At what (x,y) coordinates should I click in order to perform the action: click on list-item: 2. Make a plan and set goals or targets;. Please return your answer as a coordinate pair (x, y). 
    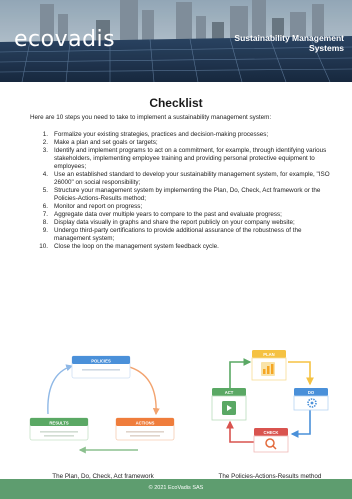
    Looking at the image, I should click on (180, 143).